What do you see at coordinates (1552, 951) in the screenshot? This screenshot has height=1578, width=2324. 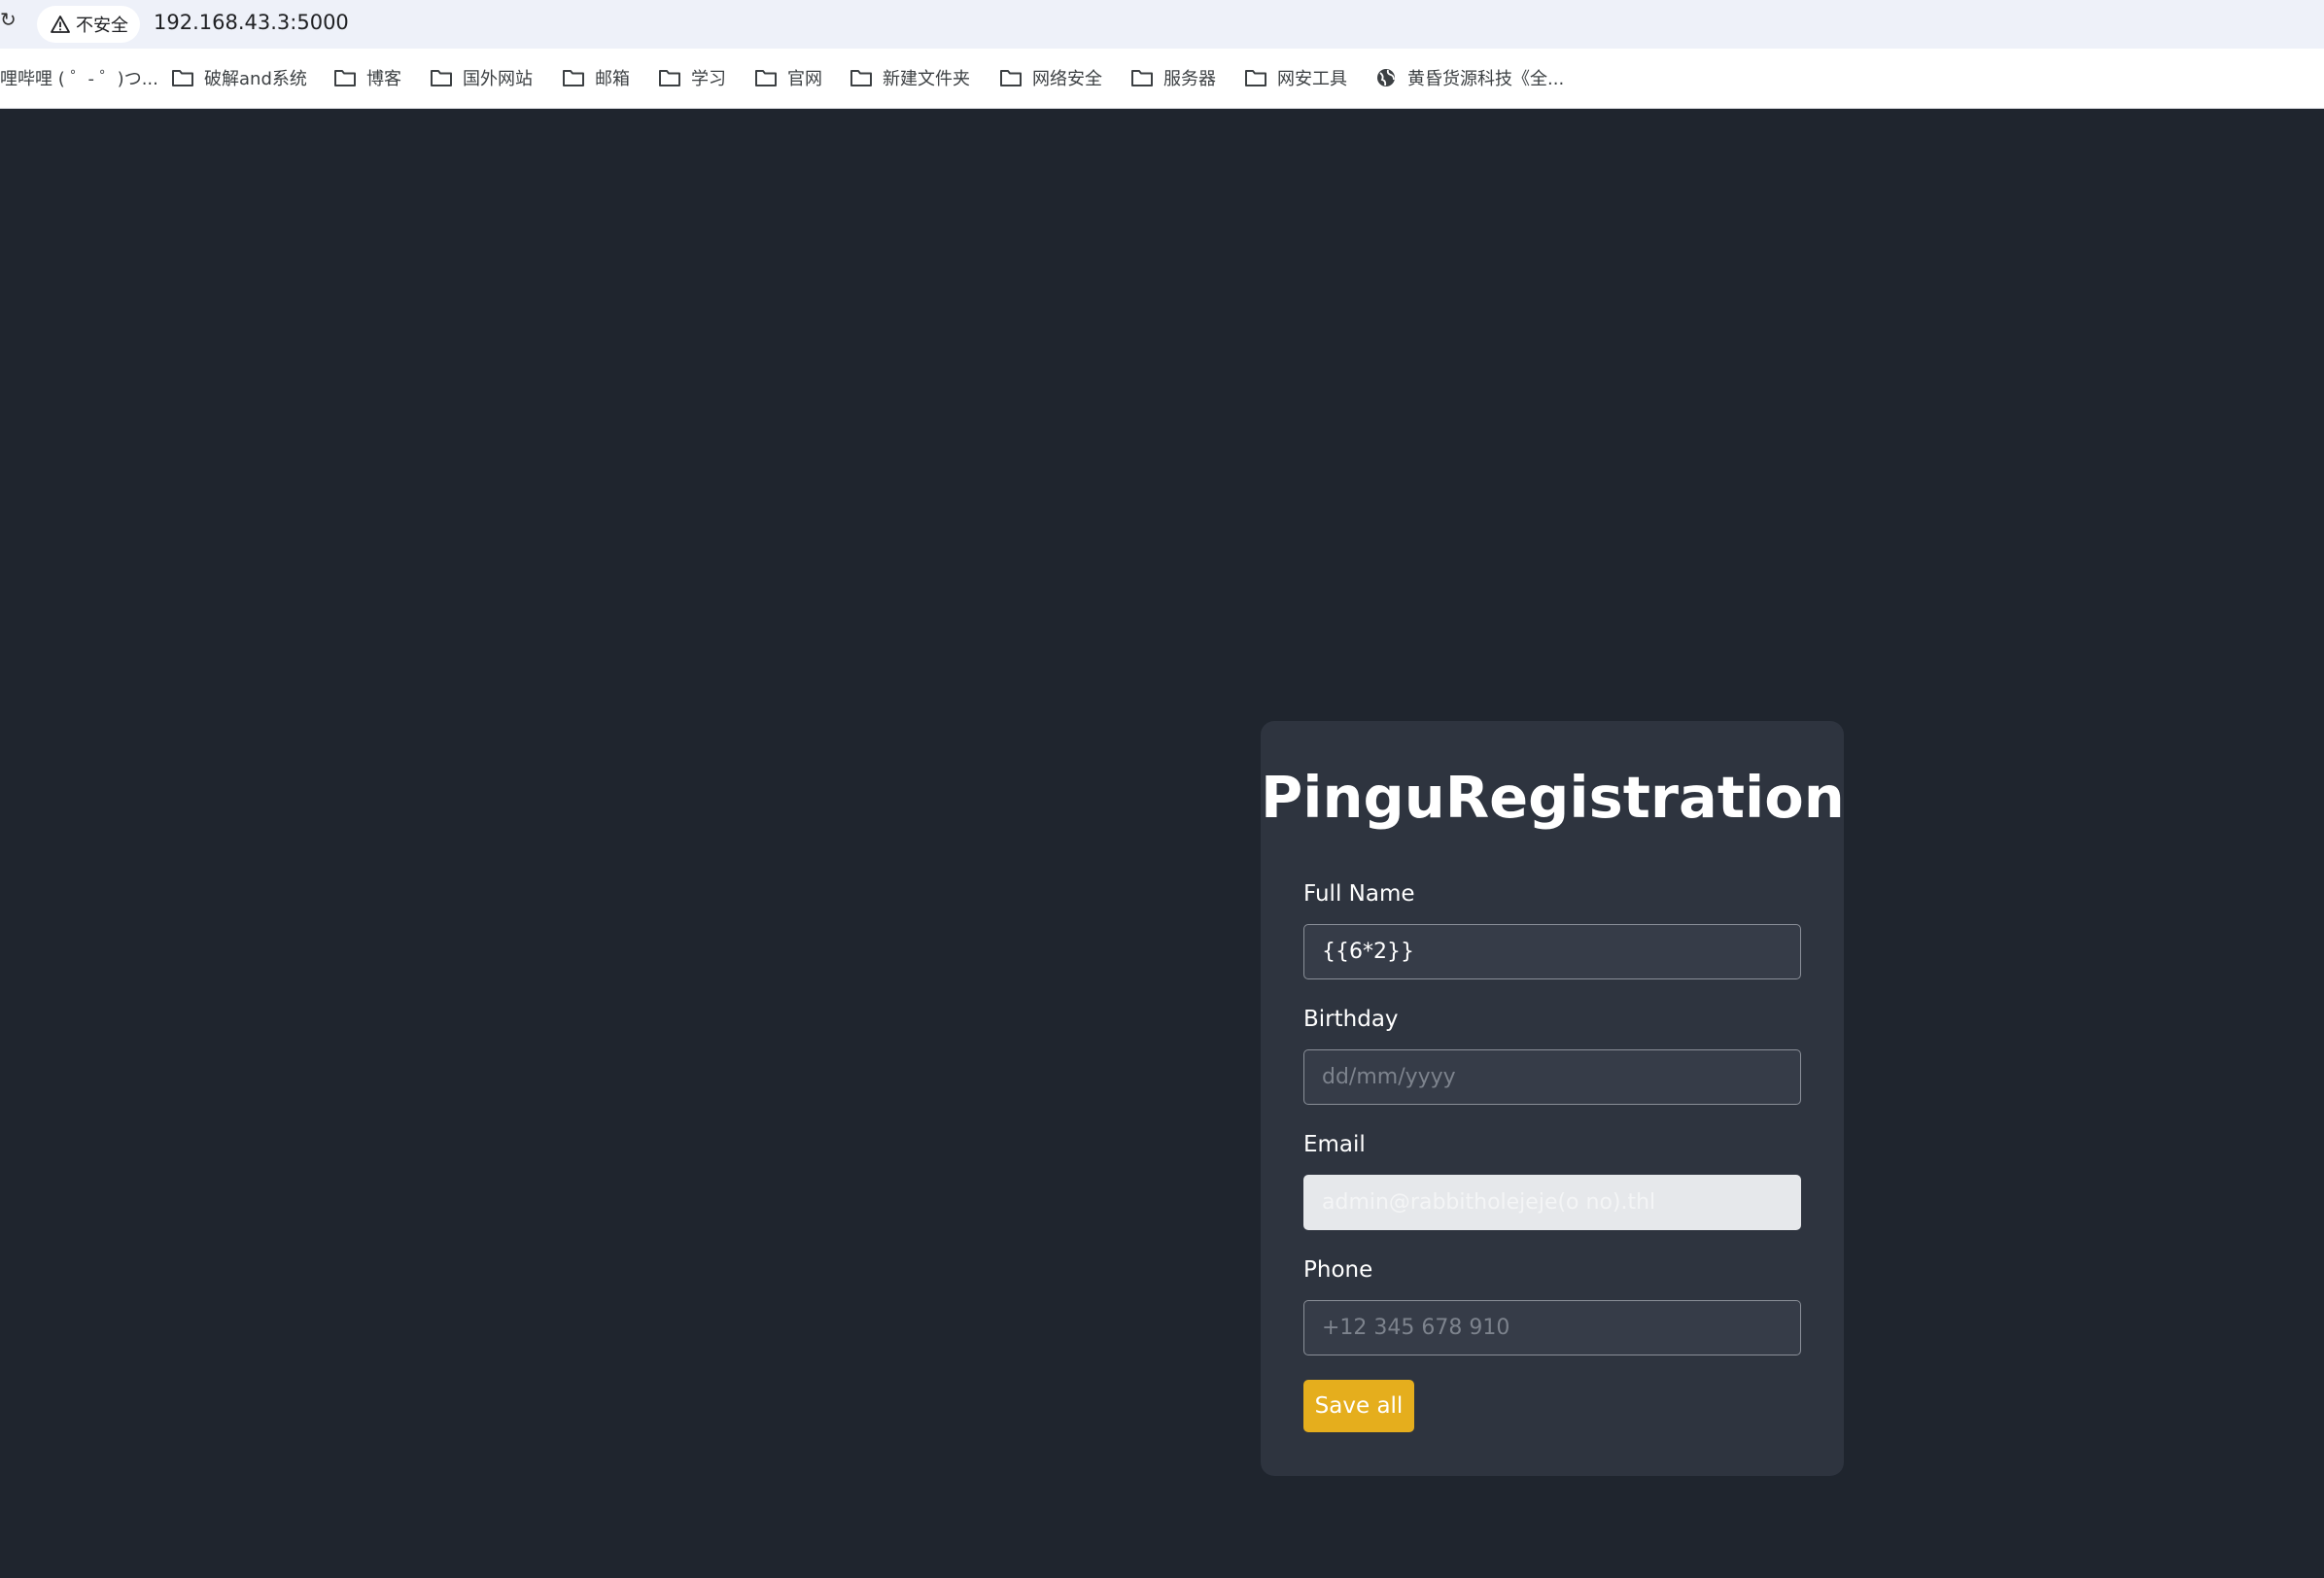 I see `full-name-input` at bounding box center [1552, 951].